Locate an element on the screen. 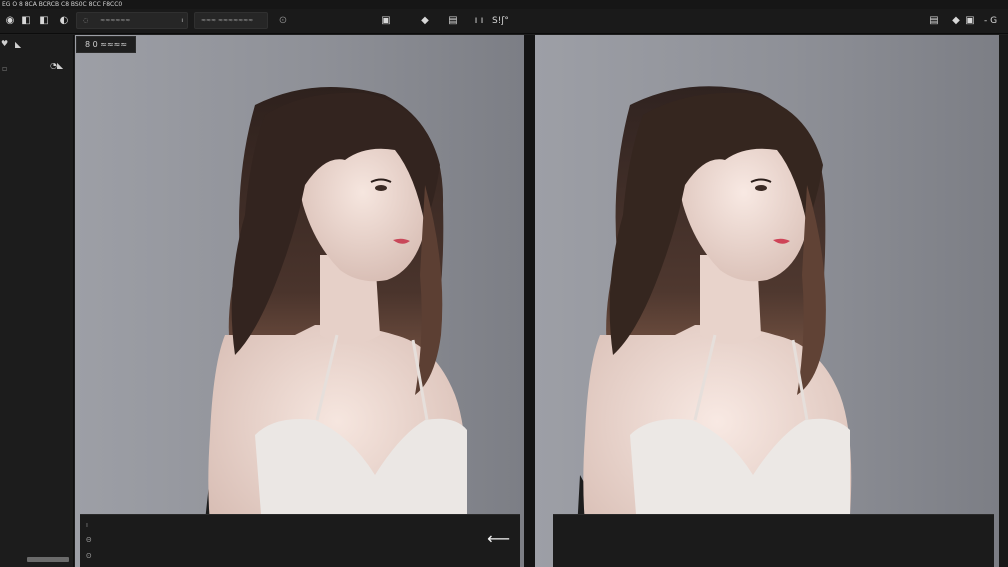  layout-icon: ◧ is located at coordinates (26, 21).